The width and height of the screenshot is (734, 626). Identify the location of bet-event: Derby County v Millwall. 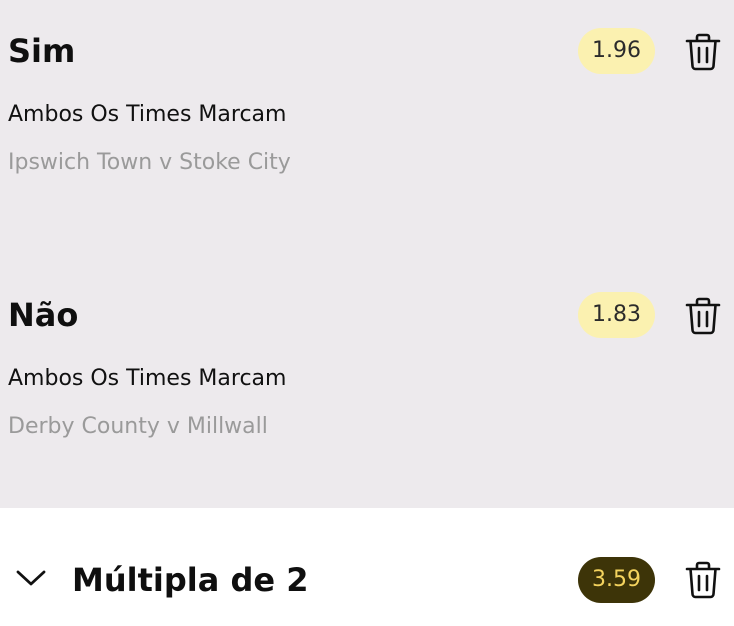
(138, 426).